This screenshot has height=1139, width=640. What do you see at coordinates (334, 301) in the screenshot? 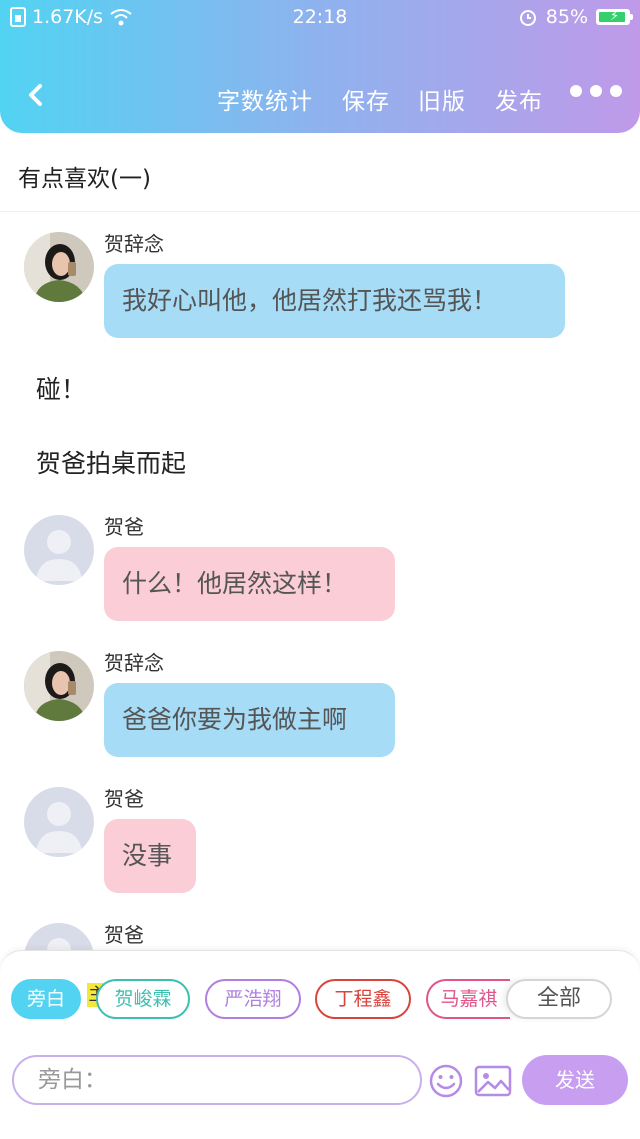
I see `message-bubble: 我好心叫他，他居然打我还骂我！` at bounding box center [334, 301].